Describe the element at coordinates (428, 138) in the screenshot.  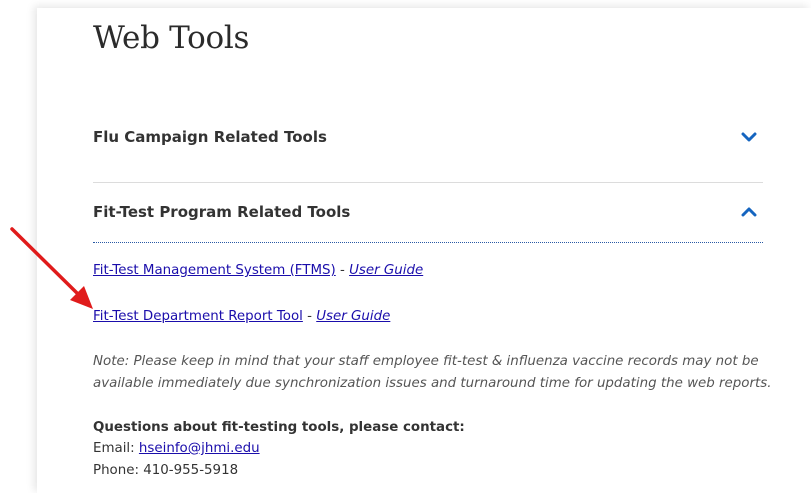
I see `accordion-flu-campaign: Flu Campaign Related Tools` at that location.